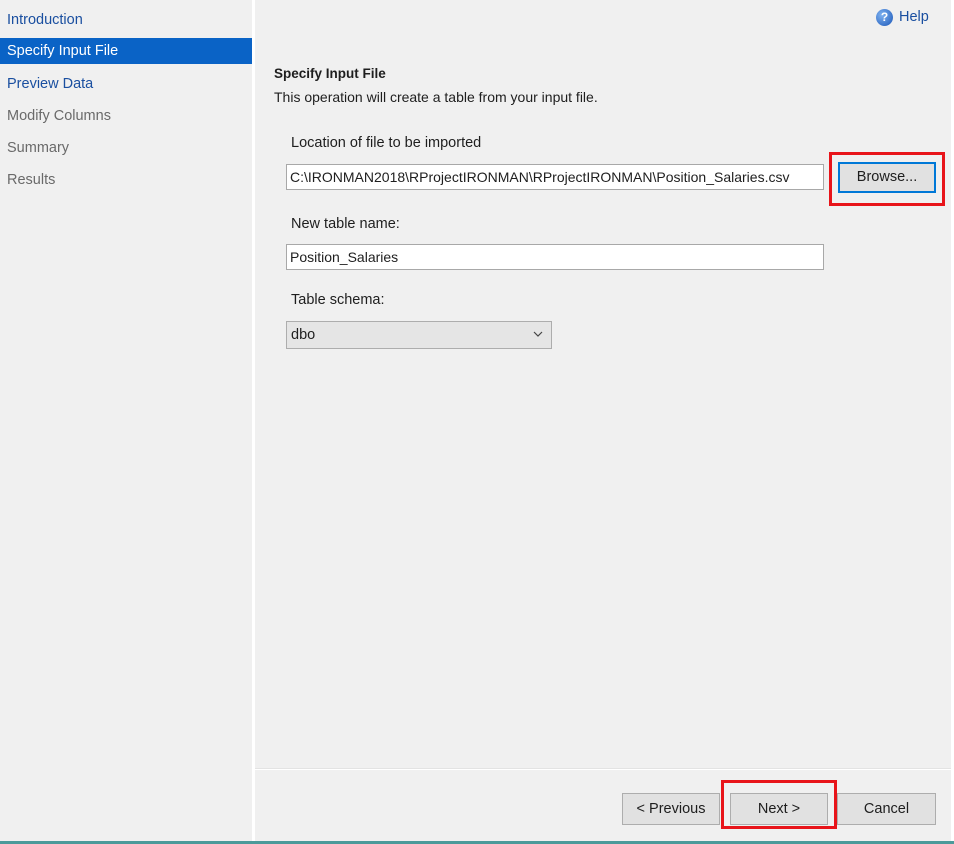 The image size is (954, 844). What do you see at coordinates (538, 334) in the screenshot?
I see `chevron-down-icon` at bounding box center [538, 334].